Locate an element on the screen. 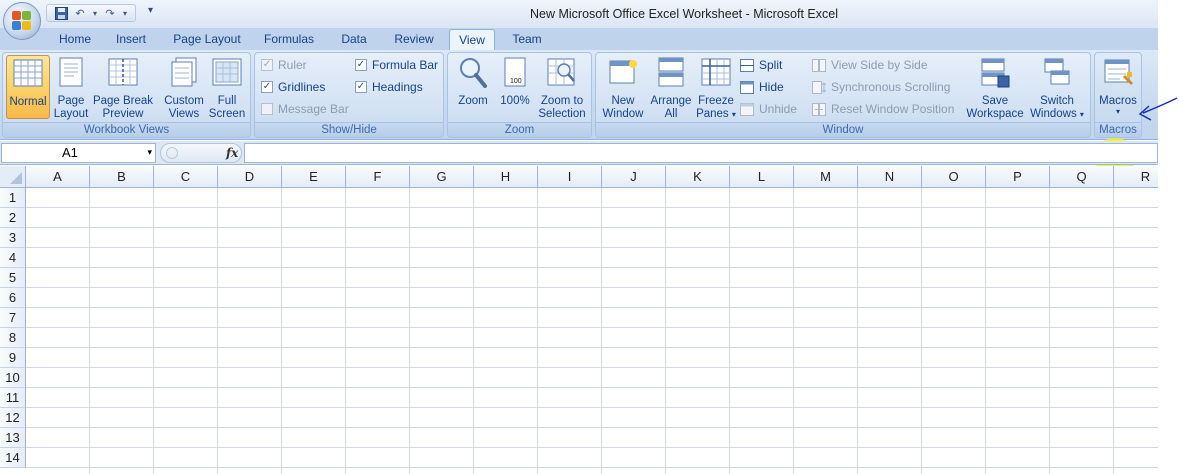 The height and width of the screenshot is (474, 1179). tab-page-layout: Page Layout is located at coordinates (207, 39).